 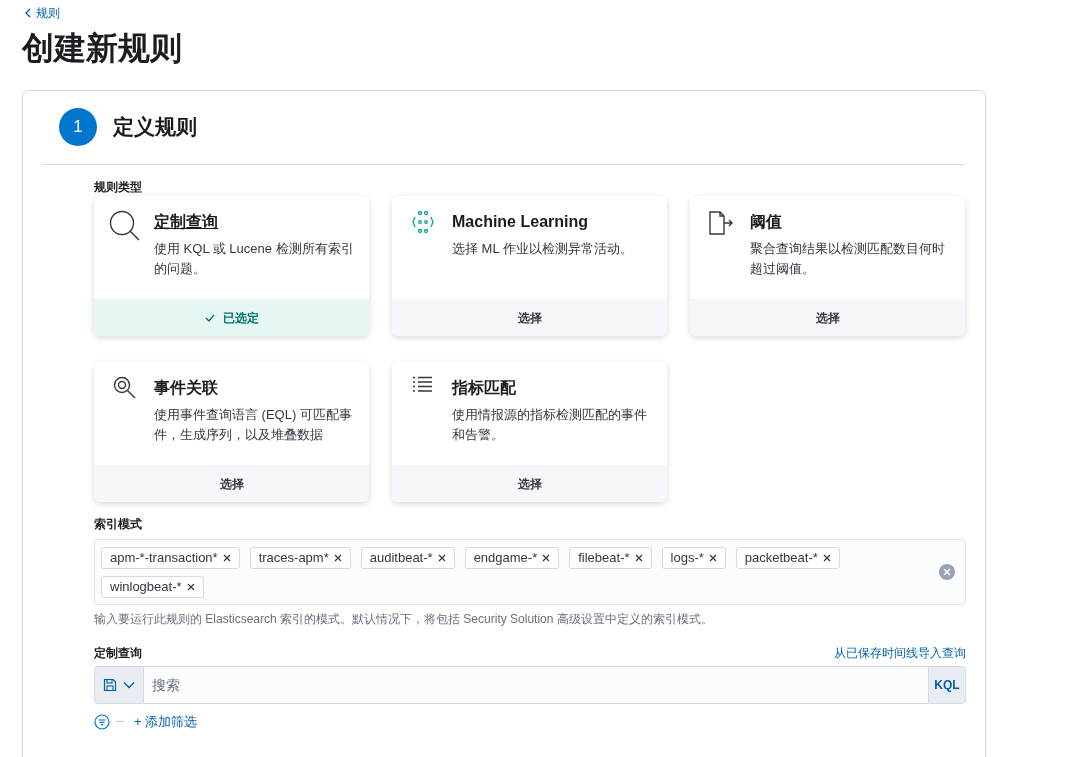 I want to click on card-description: 使用 KQL 或 Lucene 检测所有索引的问题。, so click(x=254, y=259).